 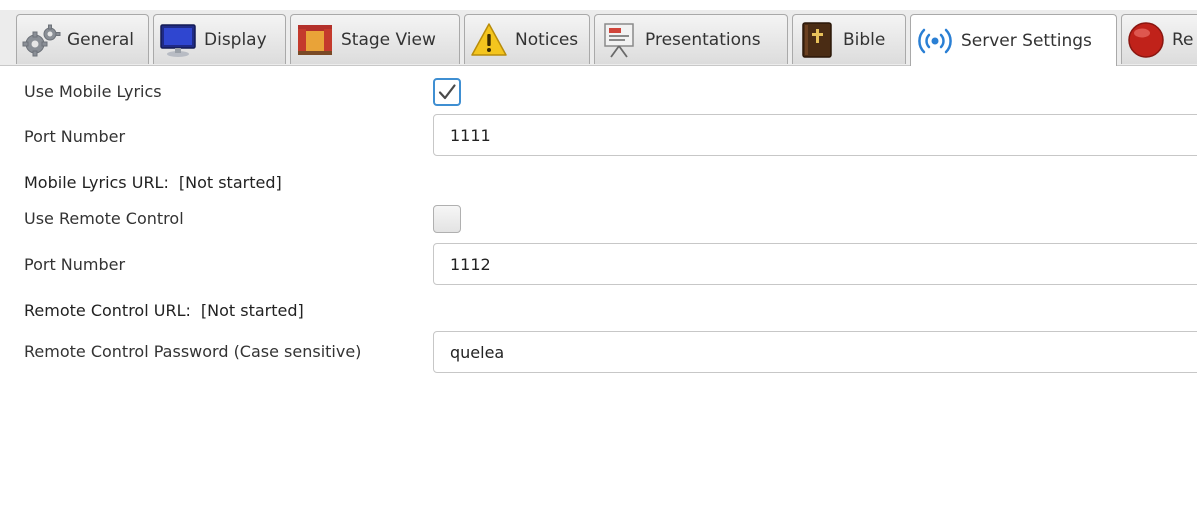 What do you see at coordinates (598, 5) in the screenshot?
I see `window-top-edge` at bounding box center [598, 5].